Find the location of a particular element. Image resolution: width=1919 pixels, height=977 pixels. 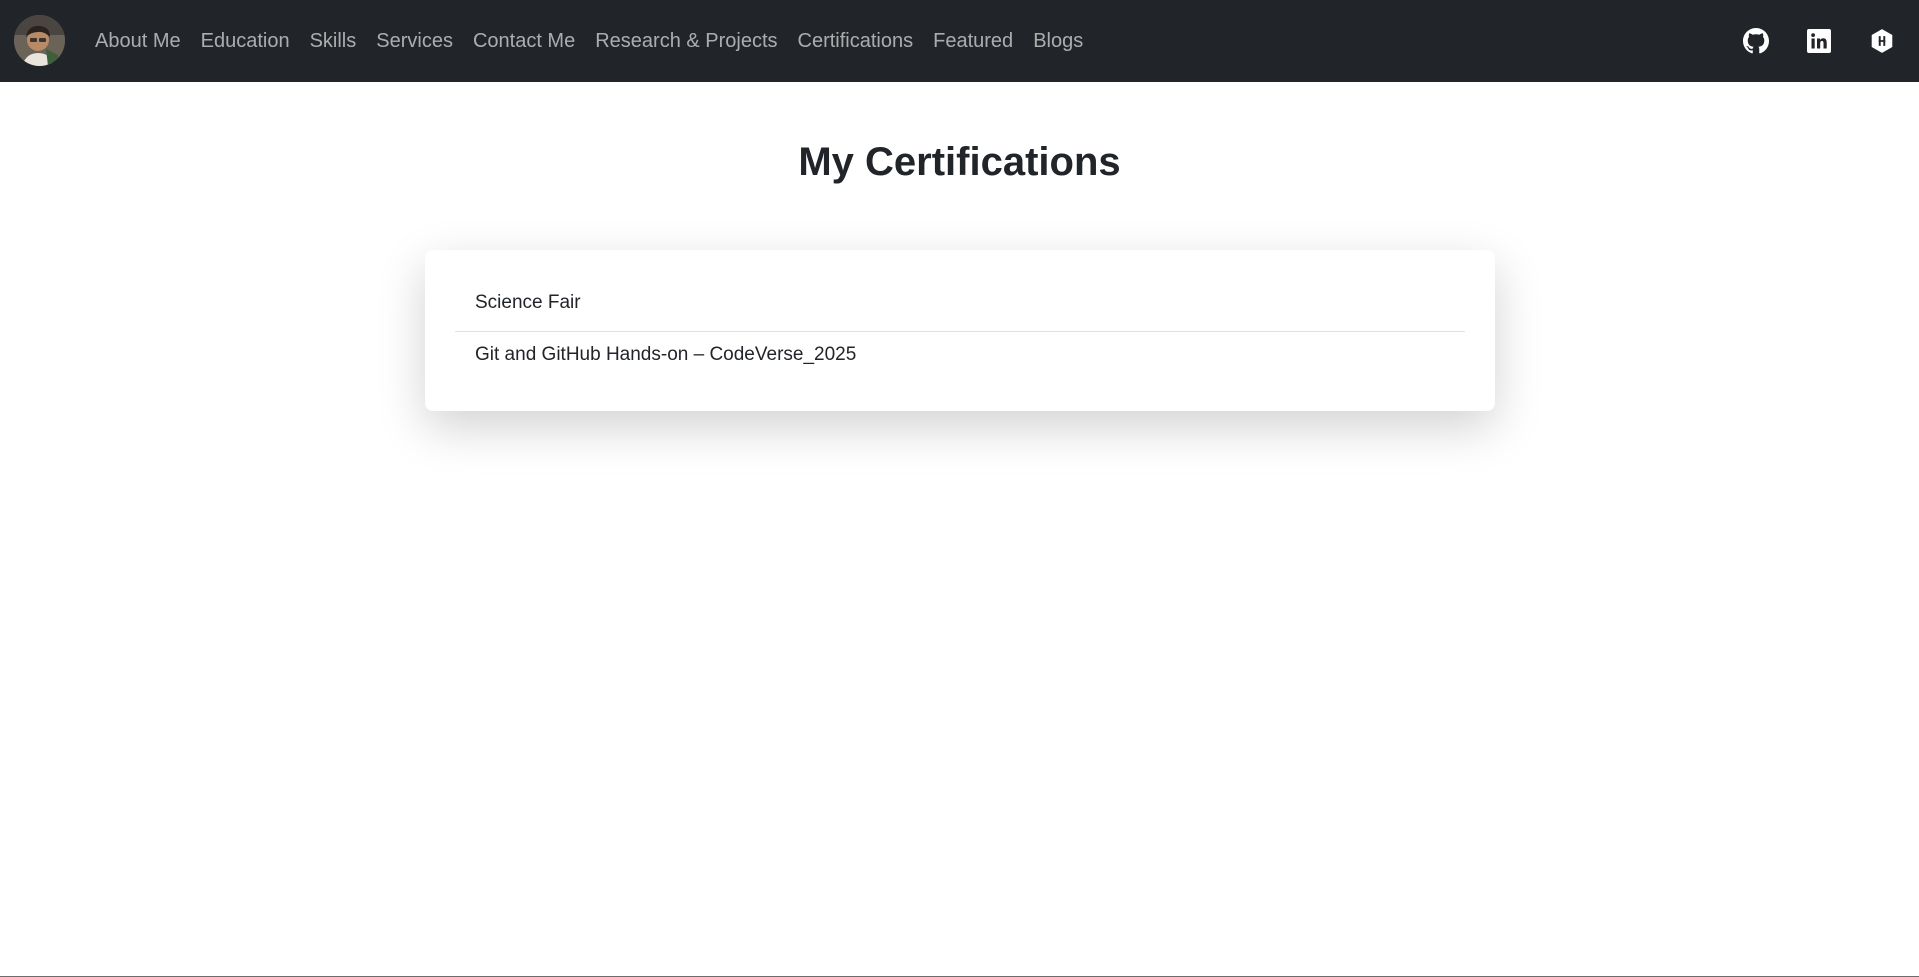

hashnode-link is located at coordinates (1882, 41).